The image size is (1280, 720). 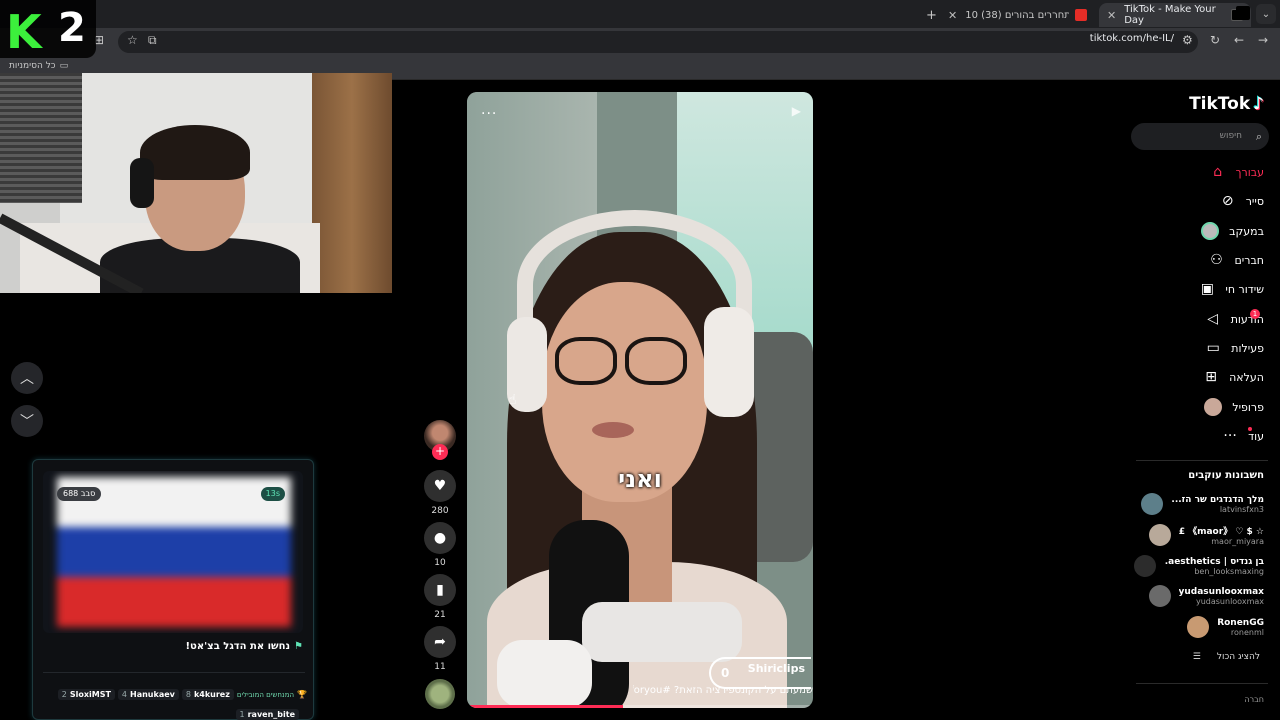 I want to click on sidebar-item-friends: ⚇ חברים, so click(x=1236, y=260).